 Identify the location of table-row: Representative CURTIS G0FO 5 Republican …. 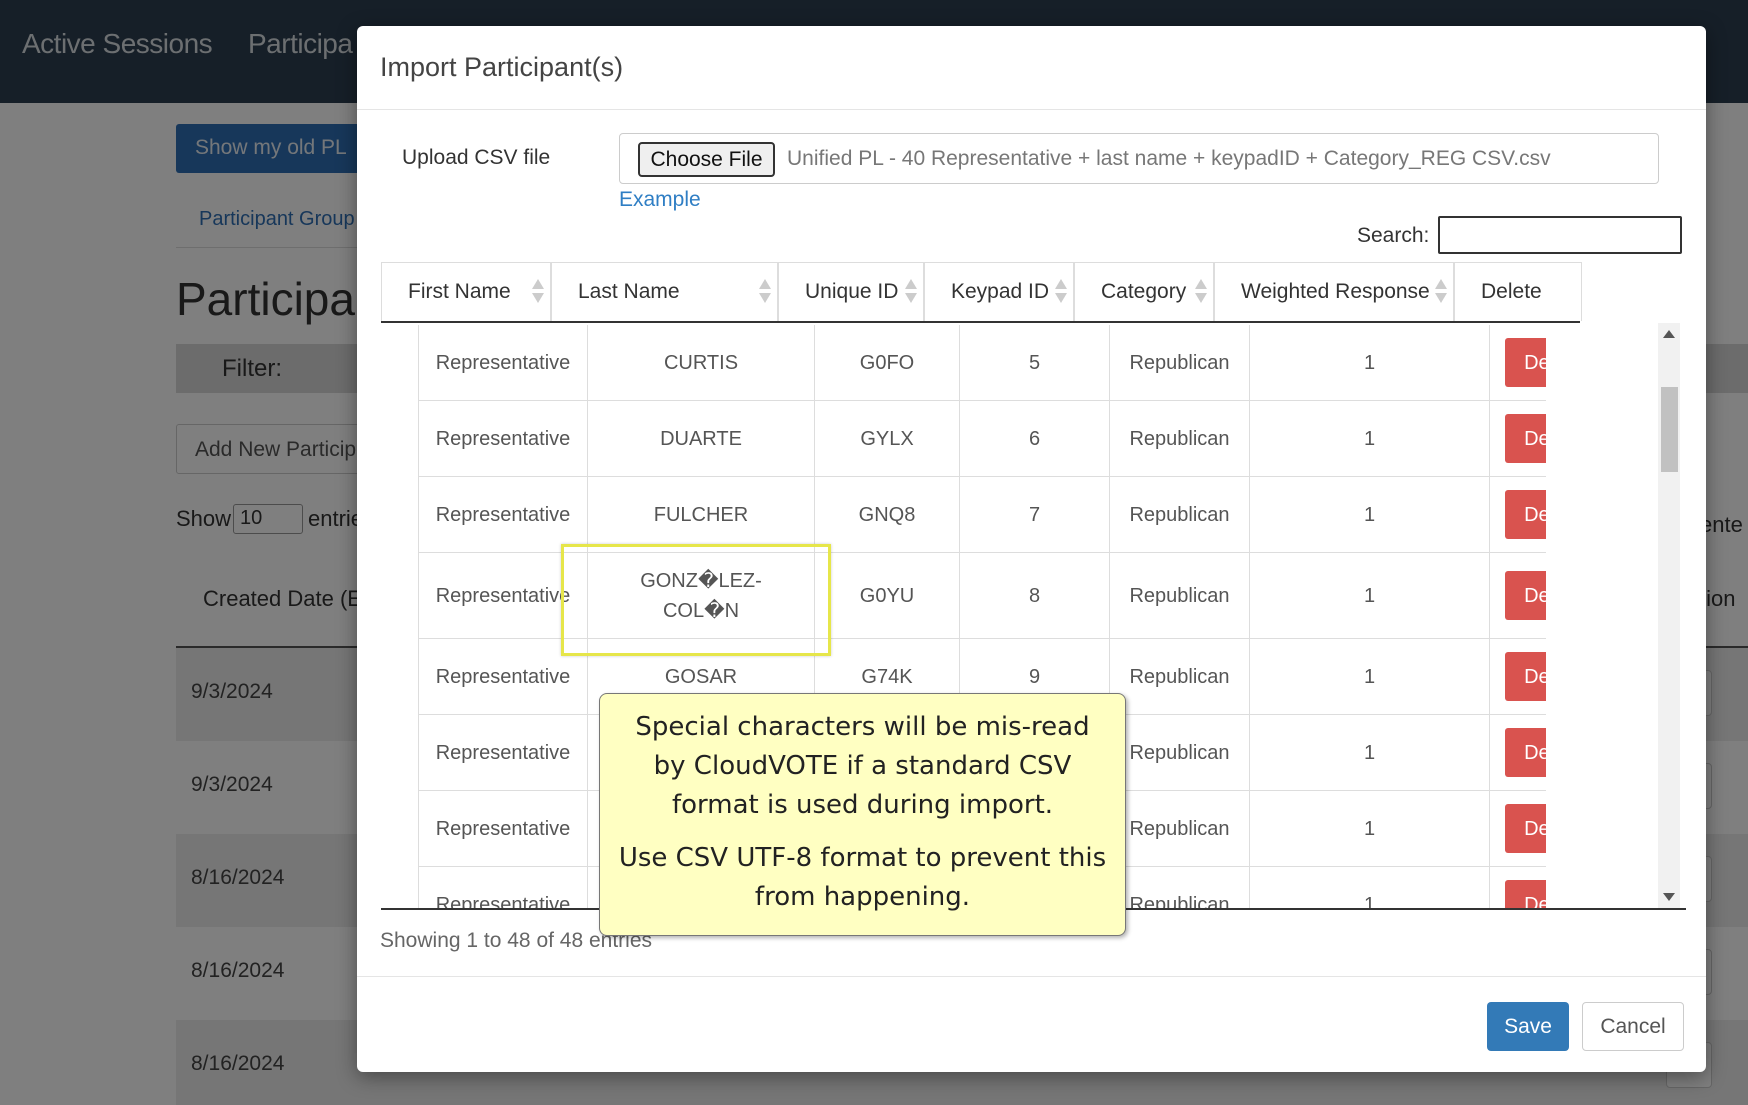
(982, 363).